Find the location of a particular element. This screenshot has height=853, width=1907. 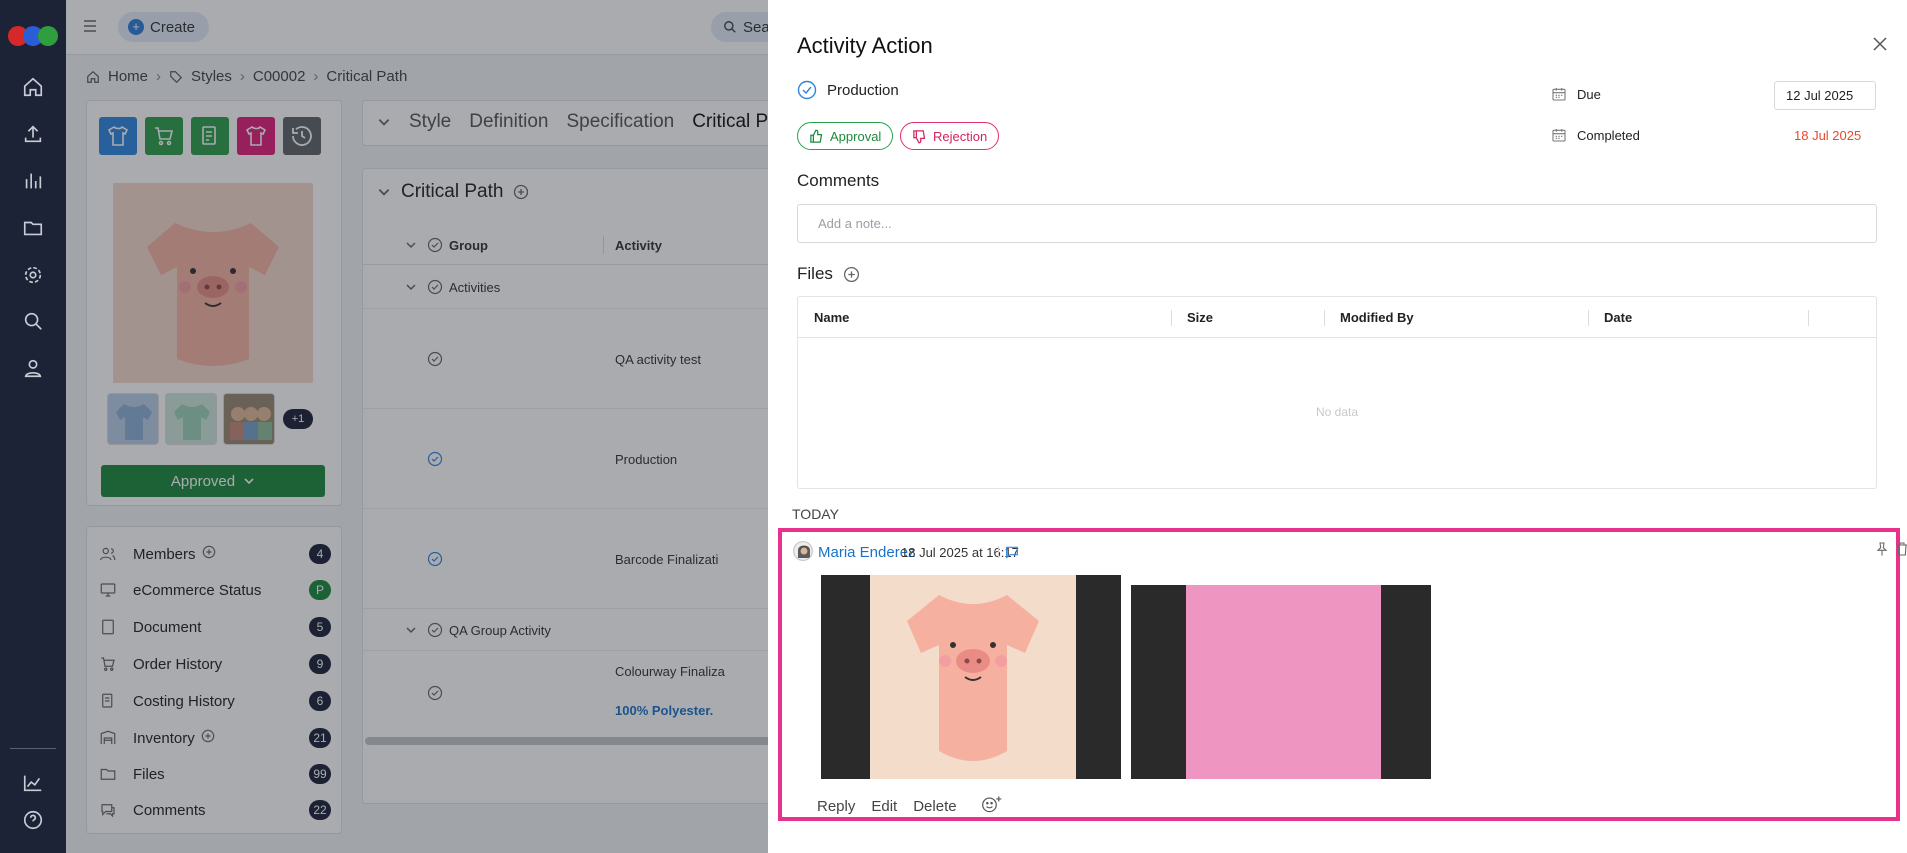

help-icon is located at coordinates (33, 820).